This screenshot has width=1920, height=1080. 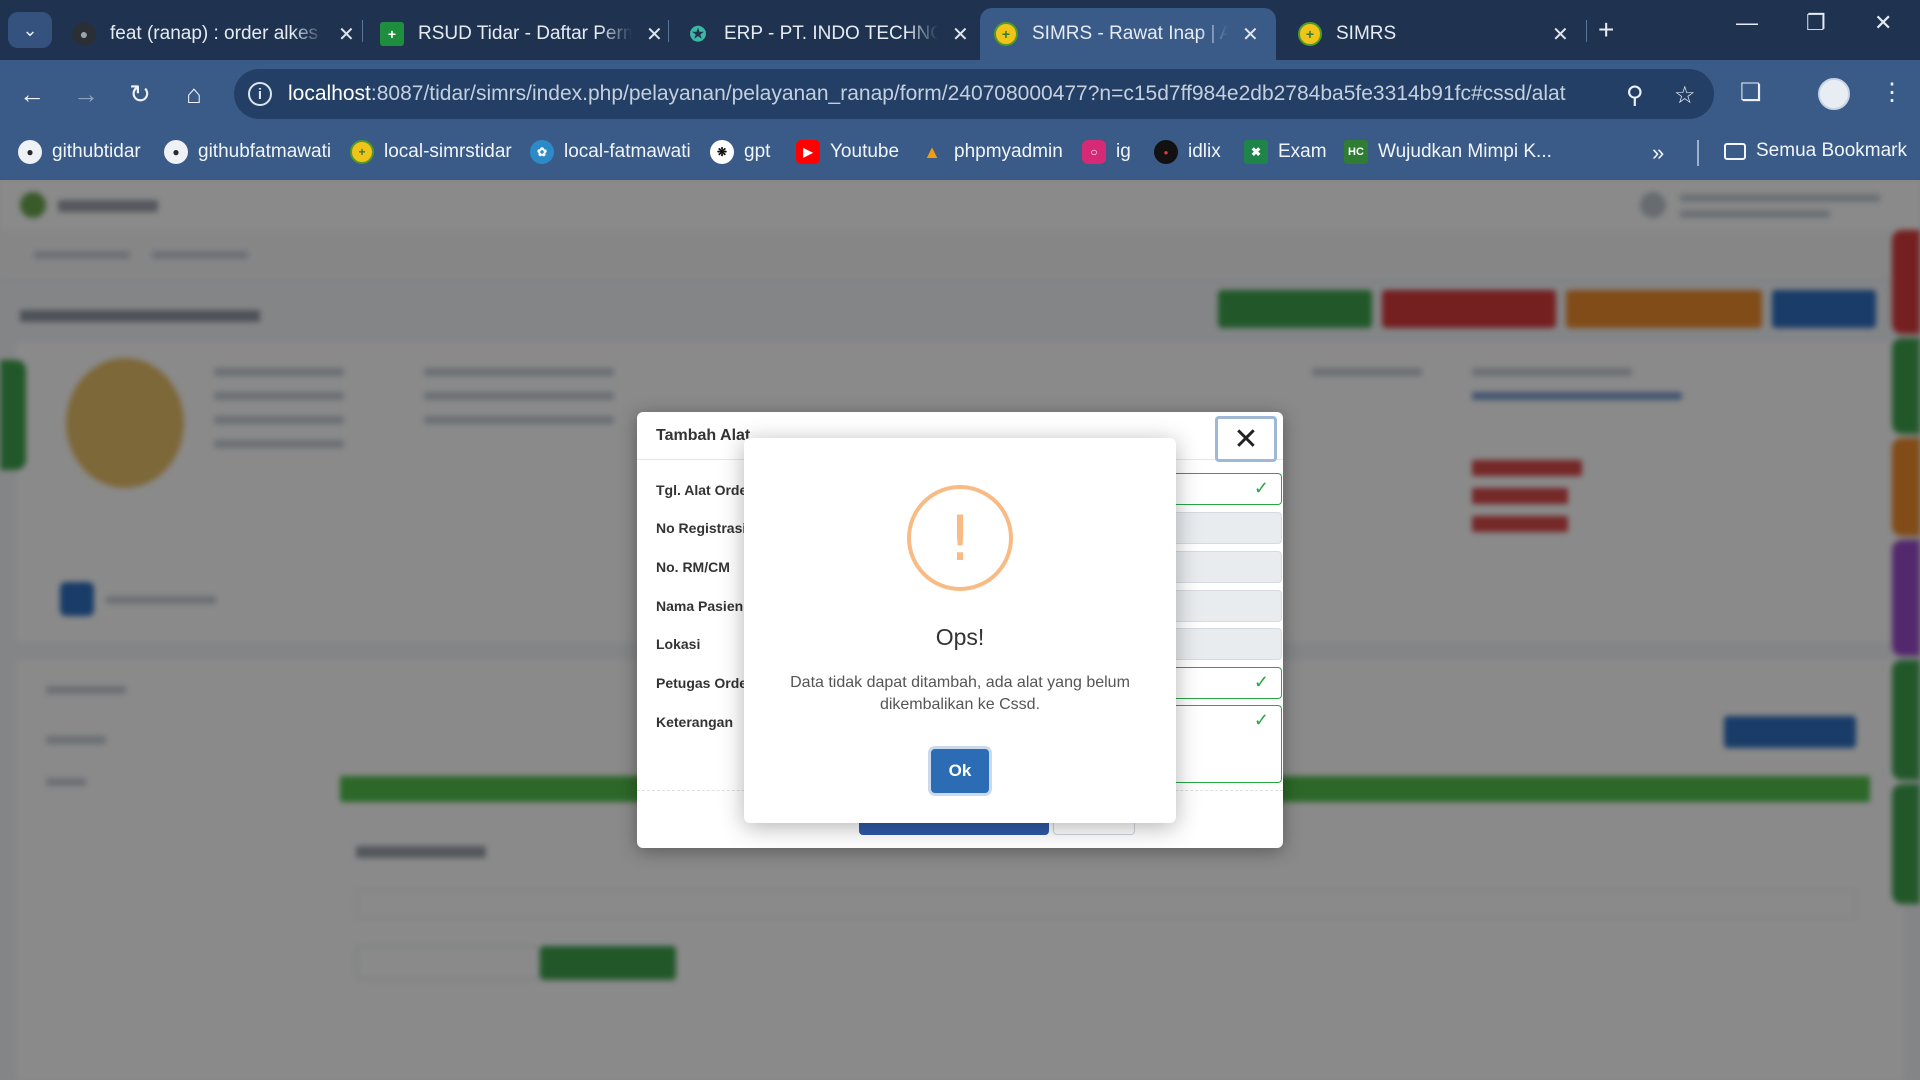 I want to click on browser-tab-active: + SIMRS - Rawat Inap | ARI ✕, so click(x=1128, y=34).